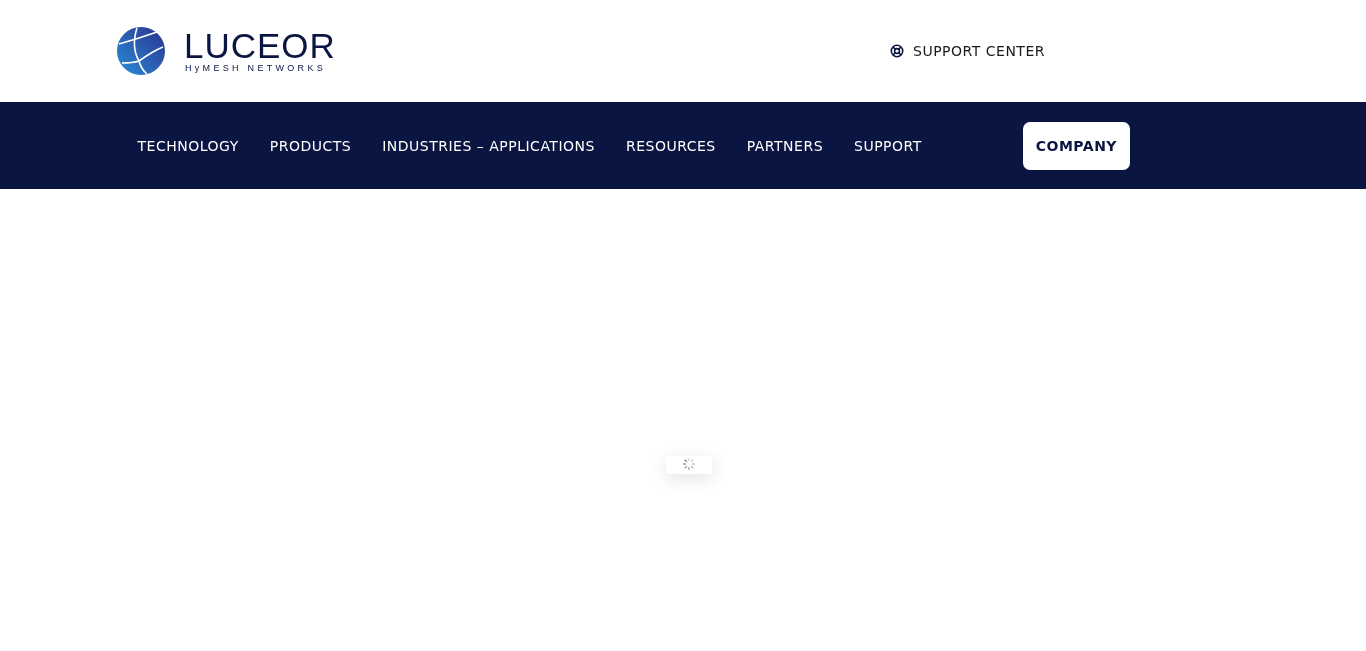  I want to click on nav-link: COMPANY, so click(1076, 145).